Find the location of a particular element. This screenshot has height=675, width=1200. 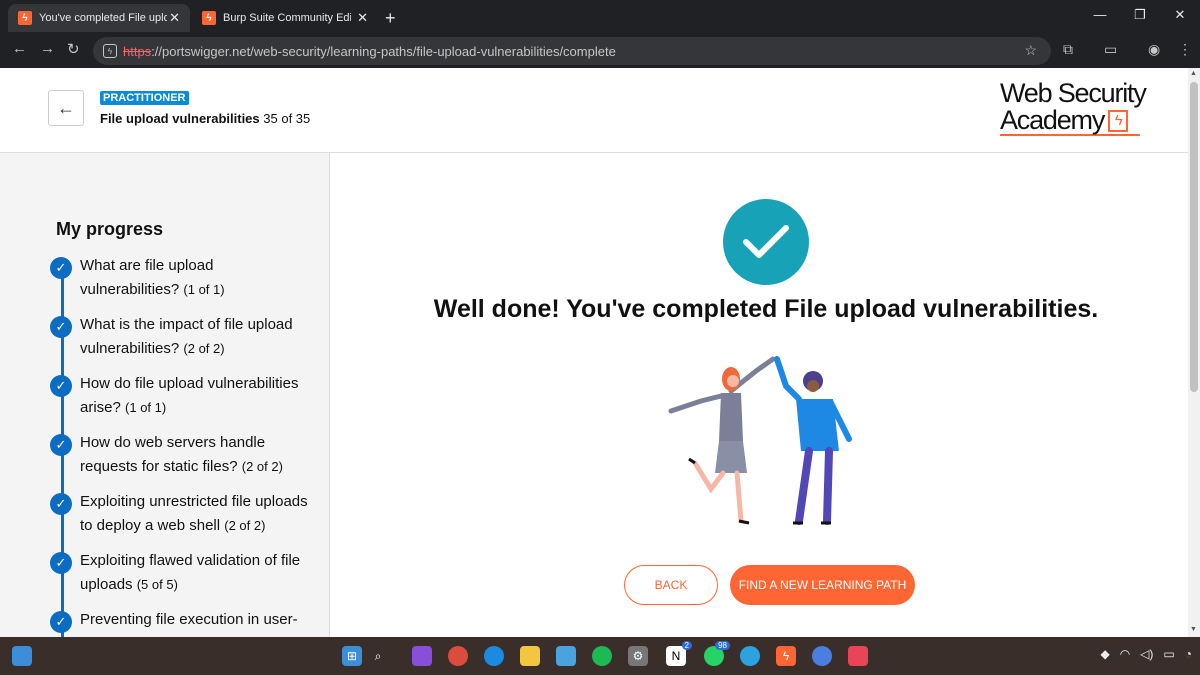

copilot-tray-icon: ◆ is located at coordinates (1104, 654).